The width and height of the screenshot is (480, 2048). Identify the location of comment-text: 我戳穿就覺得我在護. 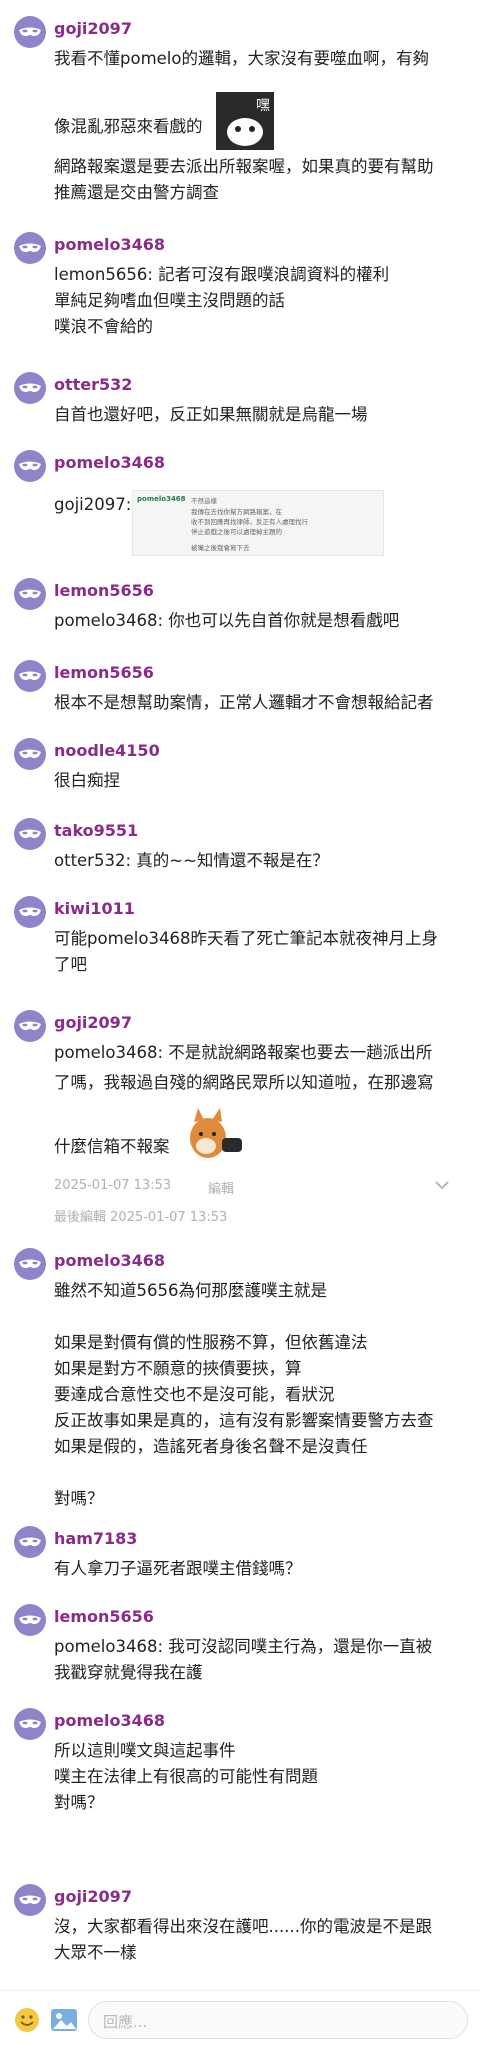
(128, 1672).